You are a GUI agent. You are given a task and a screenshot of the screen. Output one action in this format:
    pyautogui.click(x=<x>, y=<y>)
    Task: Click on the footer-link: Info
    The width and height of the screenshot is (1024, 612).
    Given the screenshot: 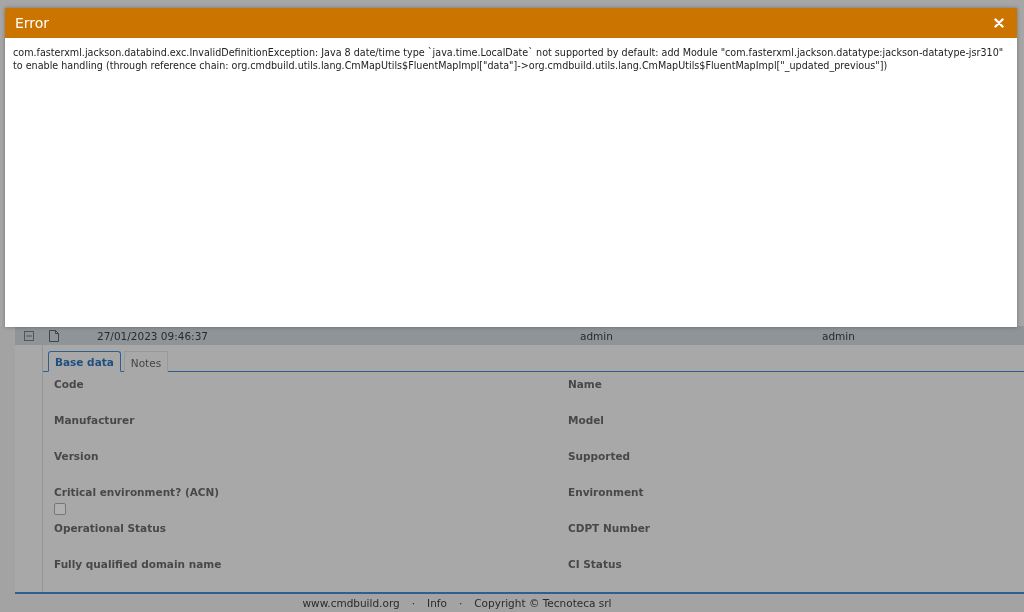 What is the action you would take?
    pyautogui.click(x=437, y=603)
    